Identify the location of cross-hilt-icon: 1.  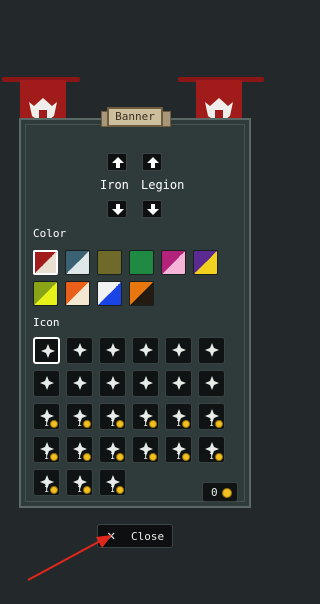
(145, 449).